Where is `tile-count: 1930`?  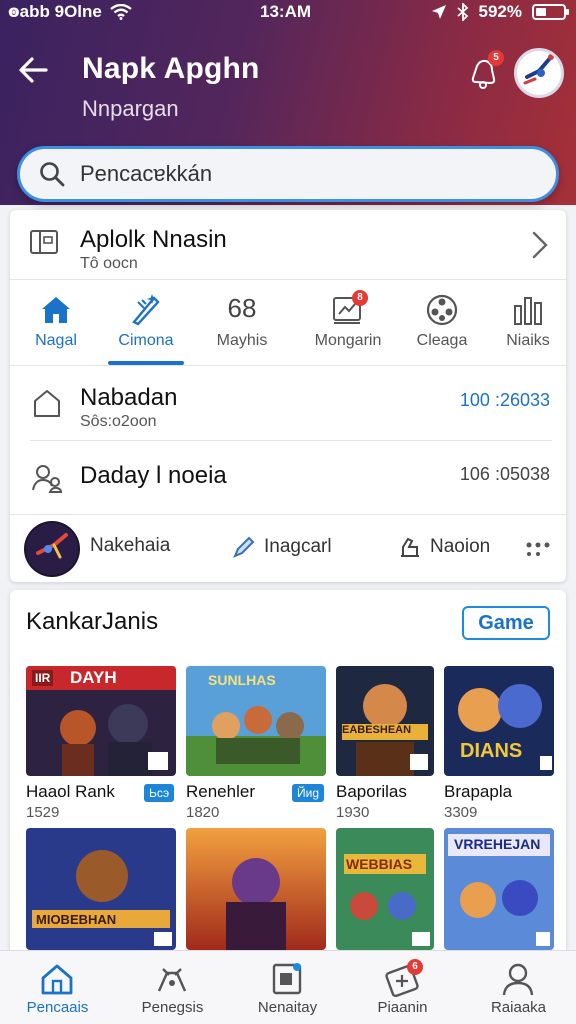
tile-count: 1930 is located at coordinates (353, 812).